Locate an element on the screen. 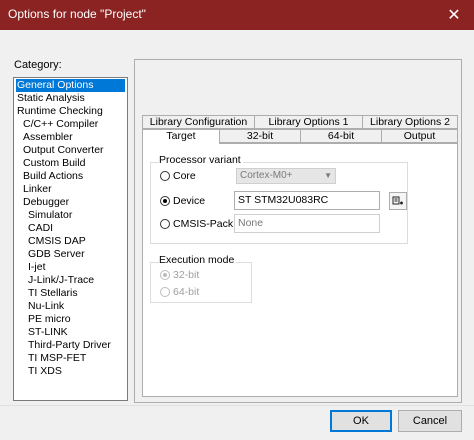 This screenshot has height=440, width=474. category-item-runtime-checking: Runtime Checking is located at coordinates (70, 111).